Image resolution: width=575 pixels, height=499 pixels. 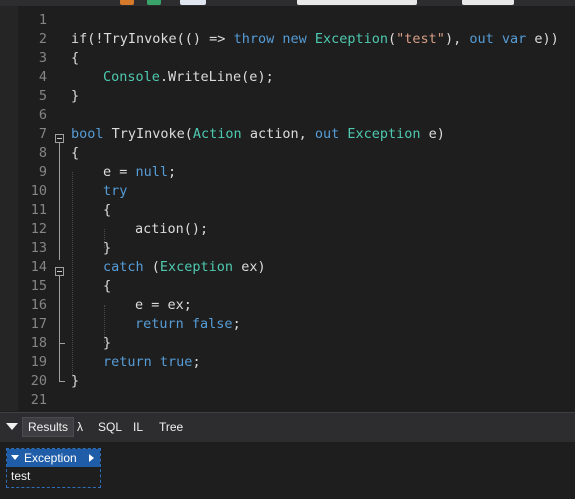 I want to click on code-token: throw, so click(x=254, y=39).